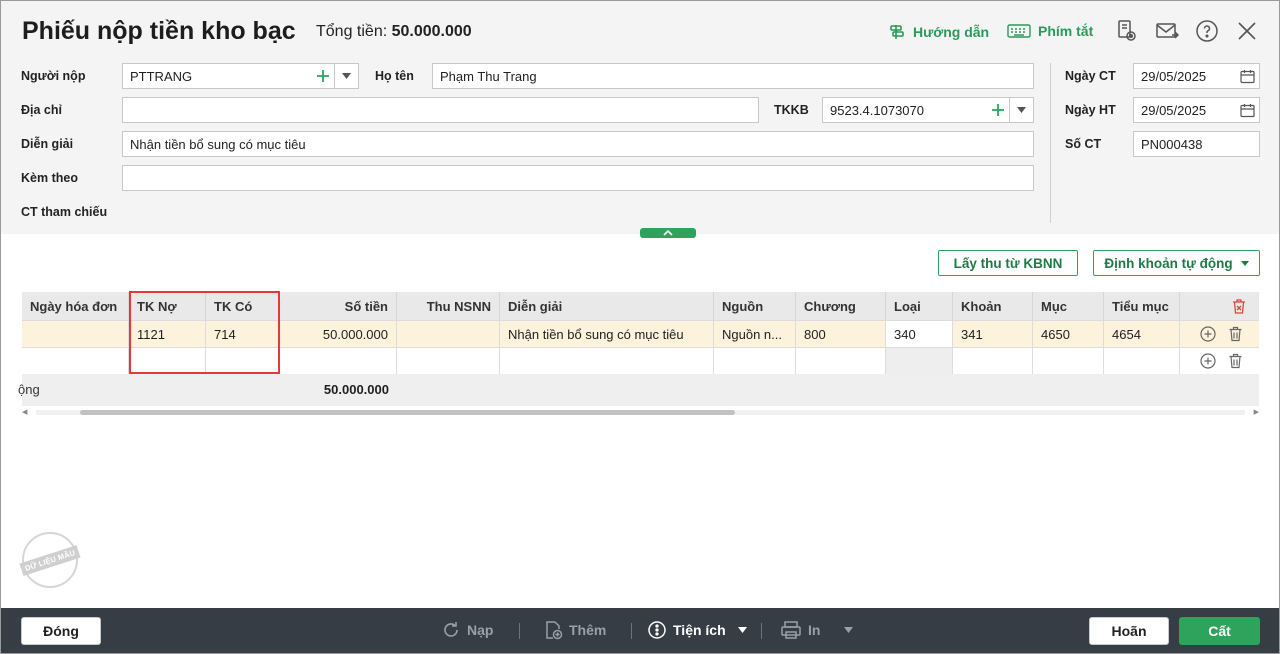 The width and height of the screenshot is (1280, 654). I want to click on fetch-kbnn-button: Lấy thu từ KBNN, so click(1008, 263).